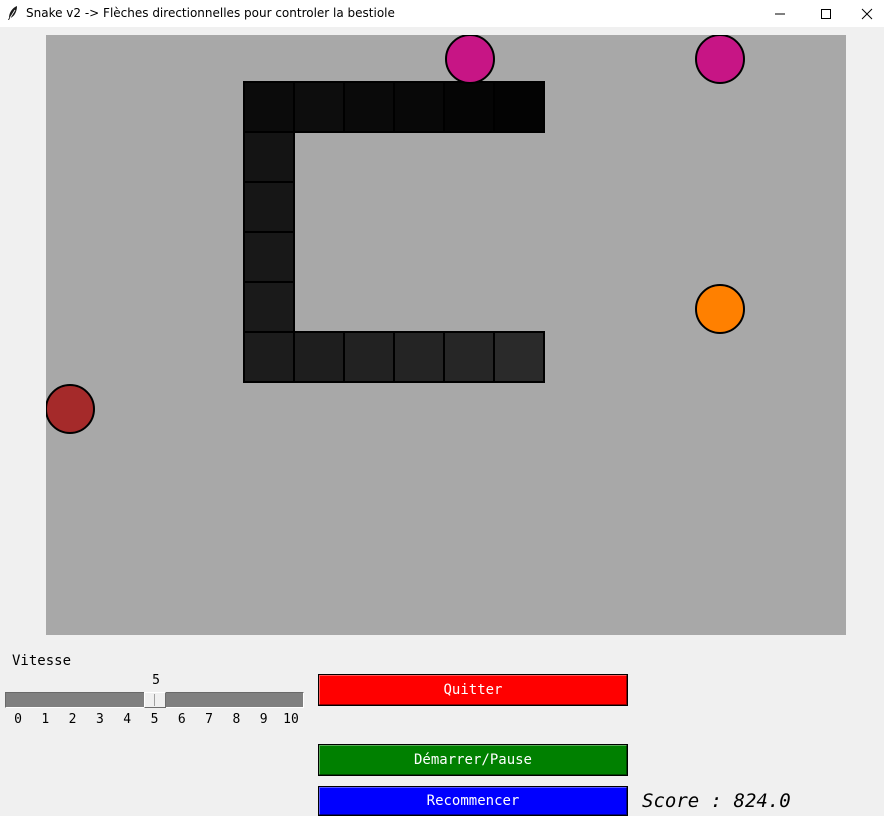  What do you see at coordinates (291, 719) in the screenshot?
I see `speed-tick-label: 10` at bounding box center [291, 719].